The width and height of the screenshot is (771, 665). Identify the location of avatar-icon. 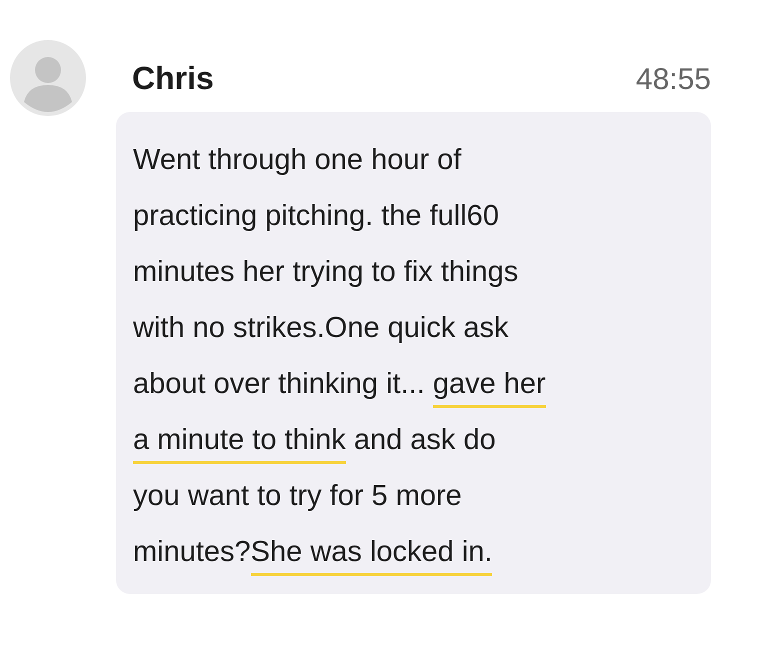
(48, 78).